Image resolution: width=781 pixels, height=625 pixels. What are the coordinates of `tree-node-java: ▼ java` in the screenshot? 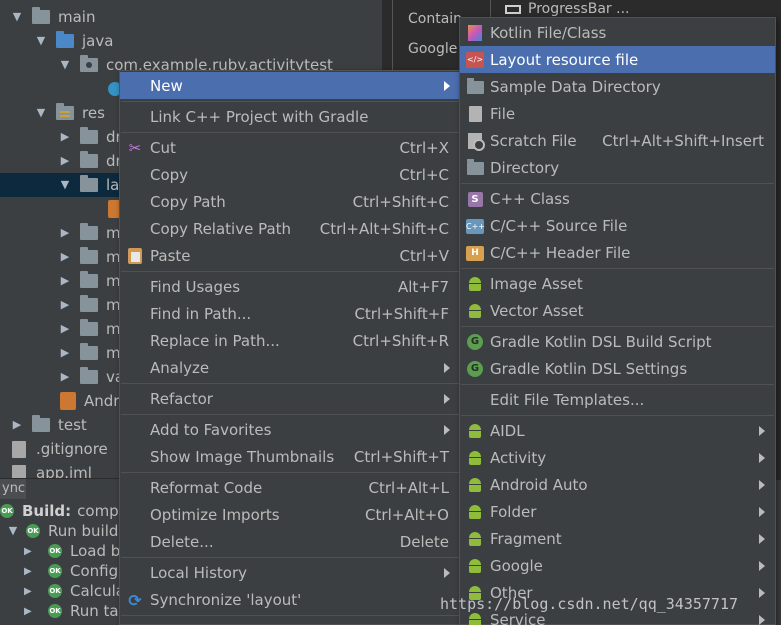 It's located at (191, 41).